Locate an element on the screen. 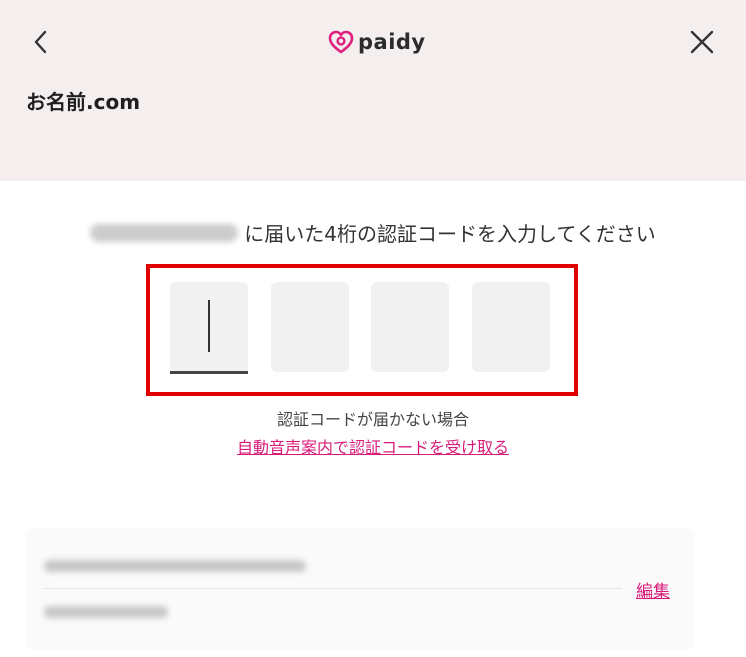 The width and height of the screenshot is (746, 657). chevron-left-icon is located at coordinates (40, 42).